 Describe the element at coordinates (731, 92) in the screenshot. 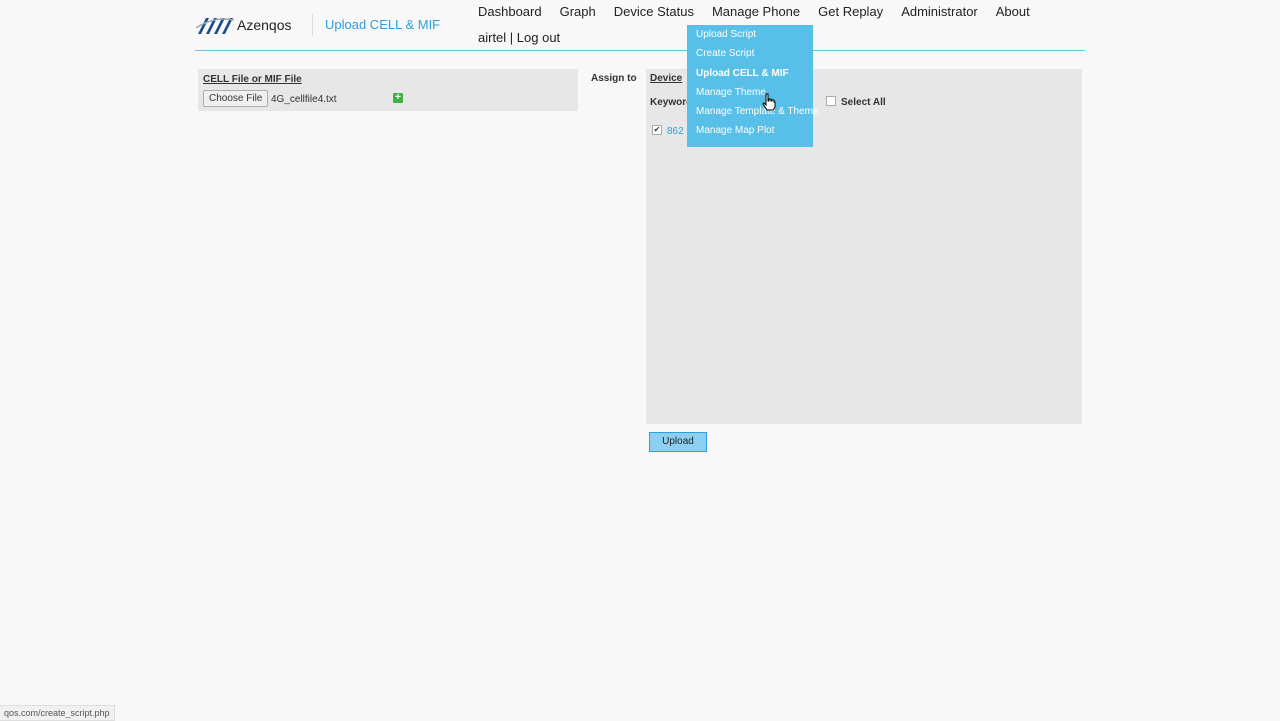

I see `menu-manage-theme: Manage Theme` at that location.